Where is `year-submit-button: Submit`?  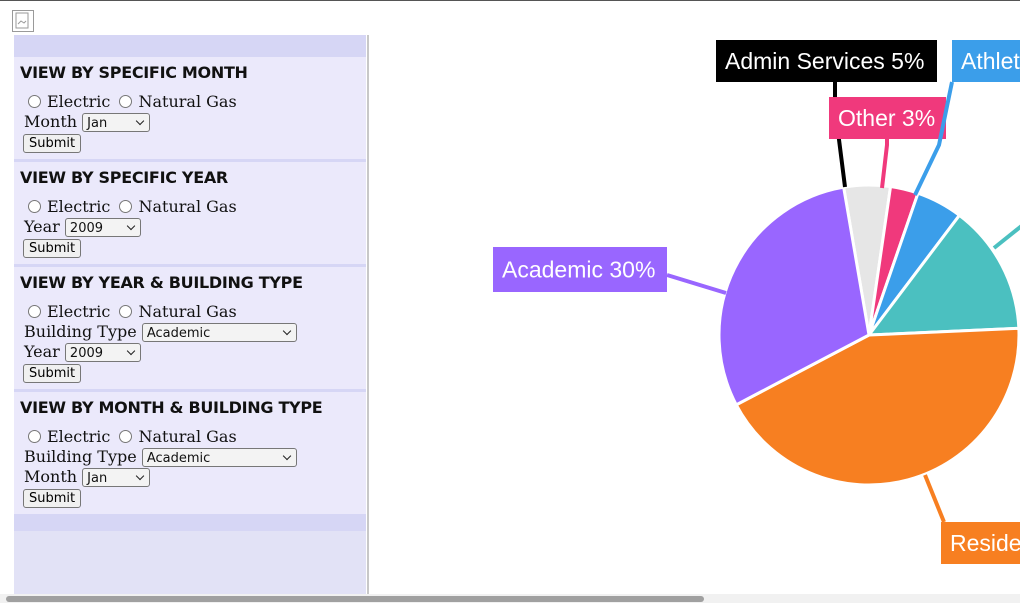 year-submit-button: Submit is located at coordinates (52, 248).